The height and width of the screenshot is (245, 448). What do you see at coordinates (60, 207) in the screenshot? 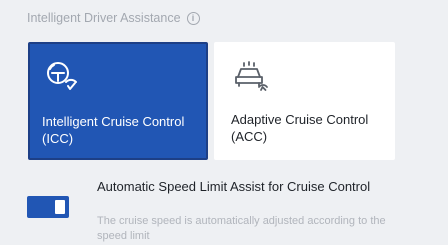
I see `toggle-knob` at bounding box center [60, 207].